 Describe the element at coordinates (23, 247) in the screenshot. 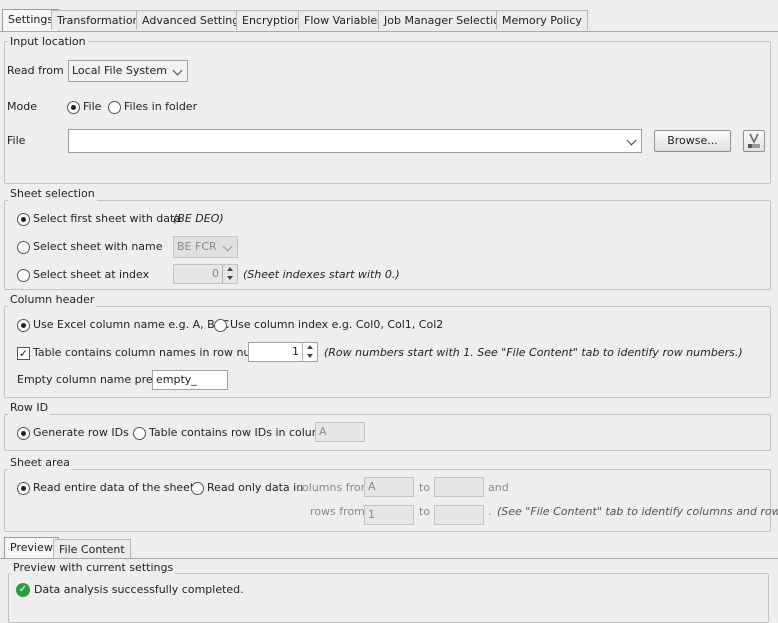

I see `sheet-by-name-radio` at that location.